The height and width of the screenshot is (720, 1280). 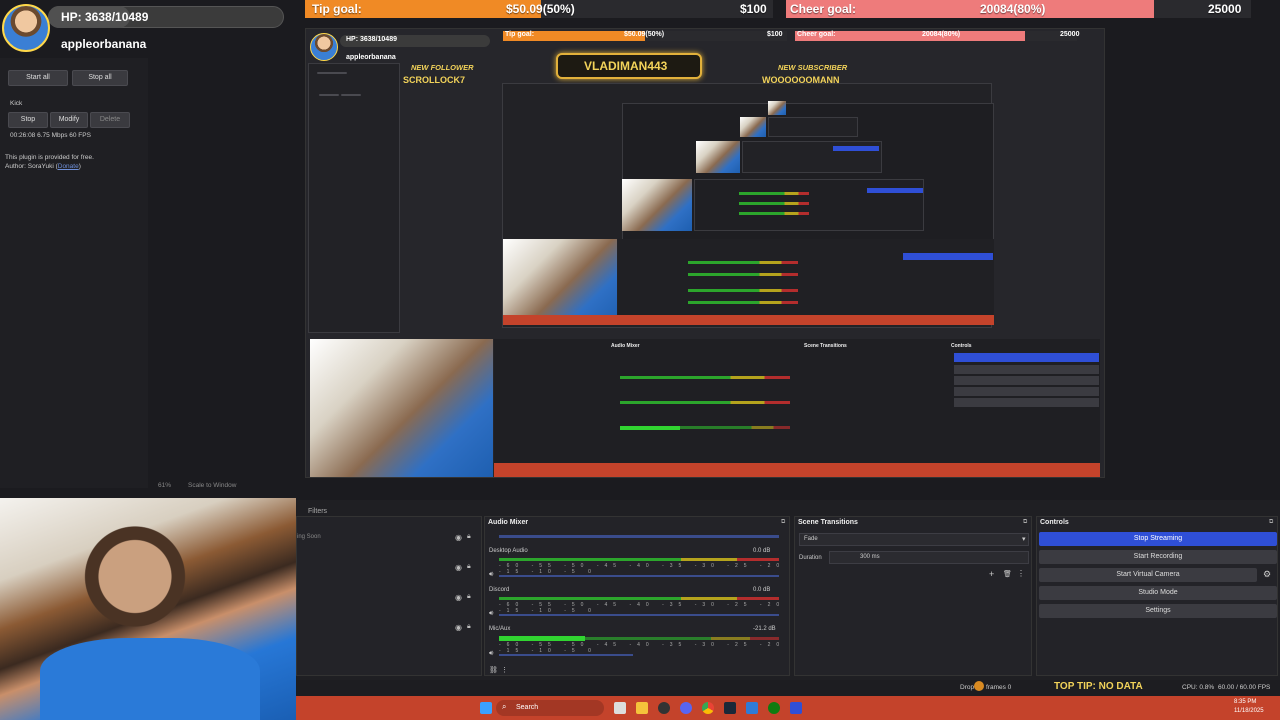 I want to click on modify-button: Modify, so click(x=69, y=120).